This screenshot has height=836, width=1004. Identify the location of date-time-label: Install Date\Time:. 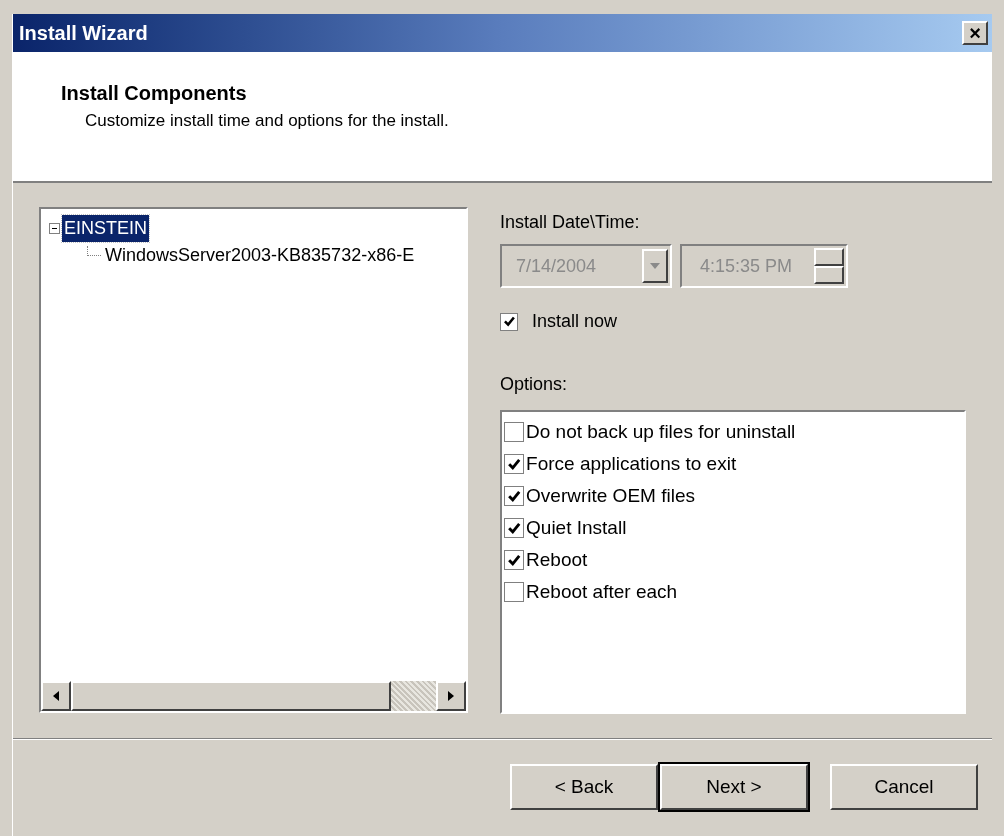
(570, 222).